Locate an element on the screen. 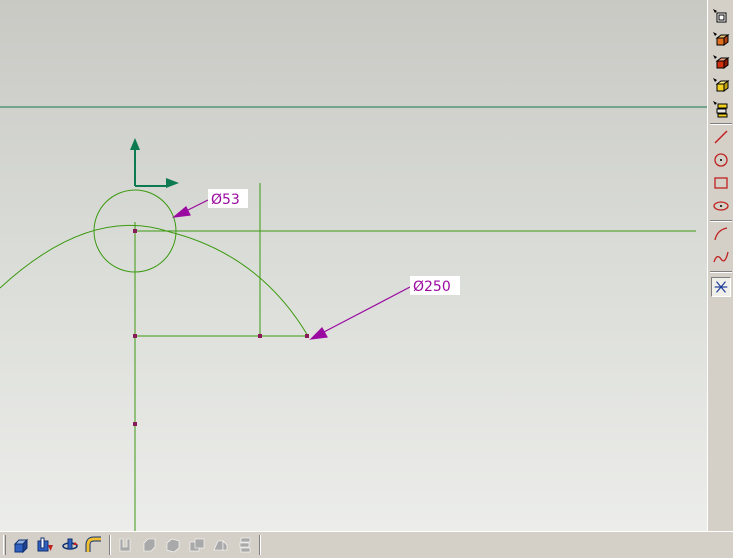  toolbar-grip is located at coordinates (4, 545).